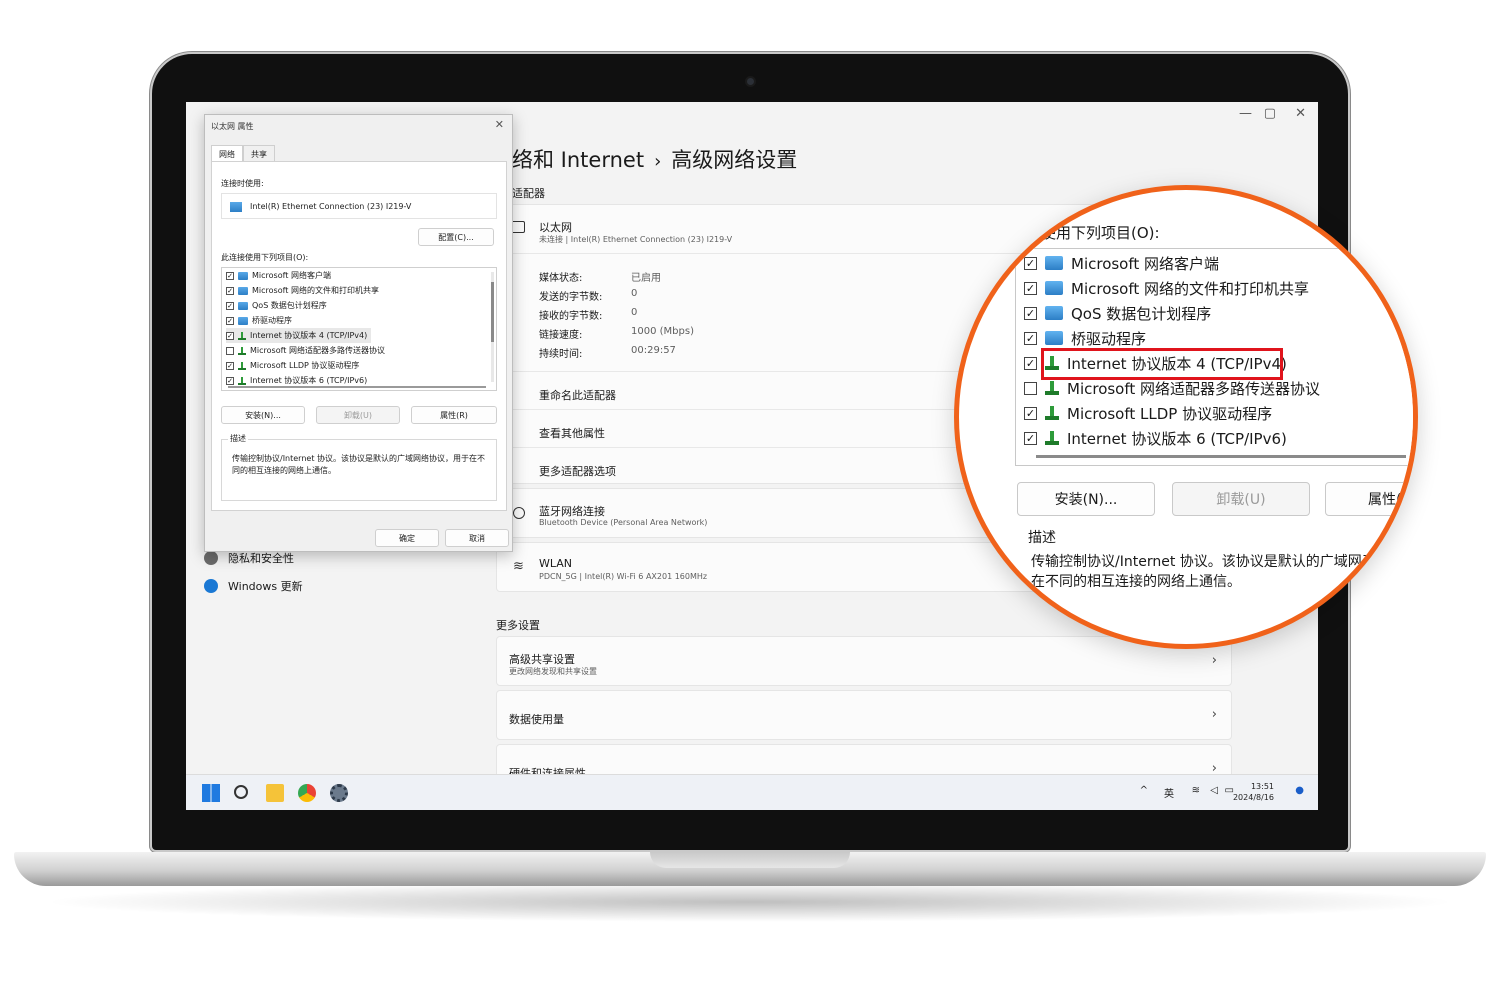 This screenshot has width=1500, height=1000. I want to click on list-item: ✓ Microsoft 网络的文件和打印机共享, so click(302, 290).